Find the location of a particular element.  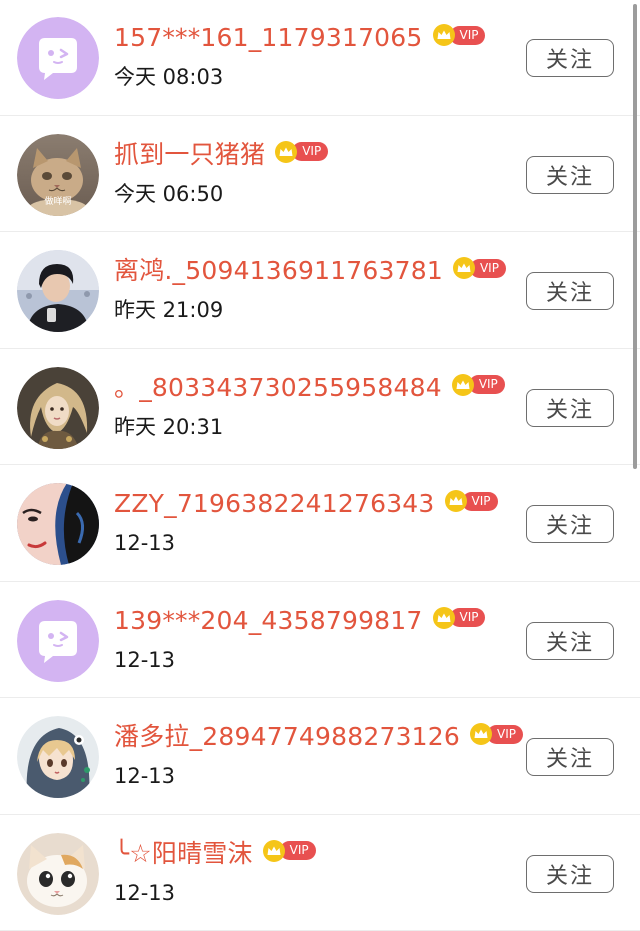

name-line: 抓到一只猪猪 VIP is located at coordinates (221, 155).